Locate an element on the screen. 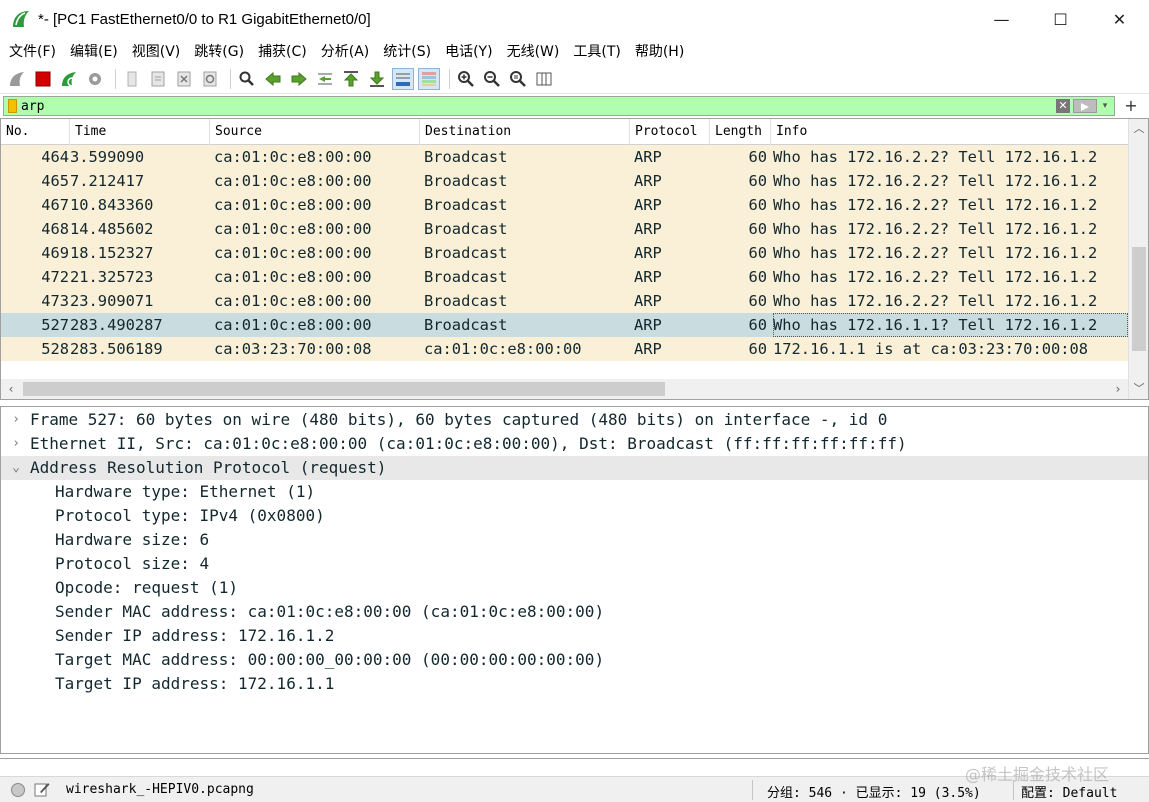  filter-history-chevron-down-icon: ▾ is located at coordinates (1105, 106).